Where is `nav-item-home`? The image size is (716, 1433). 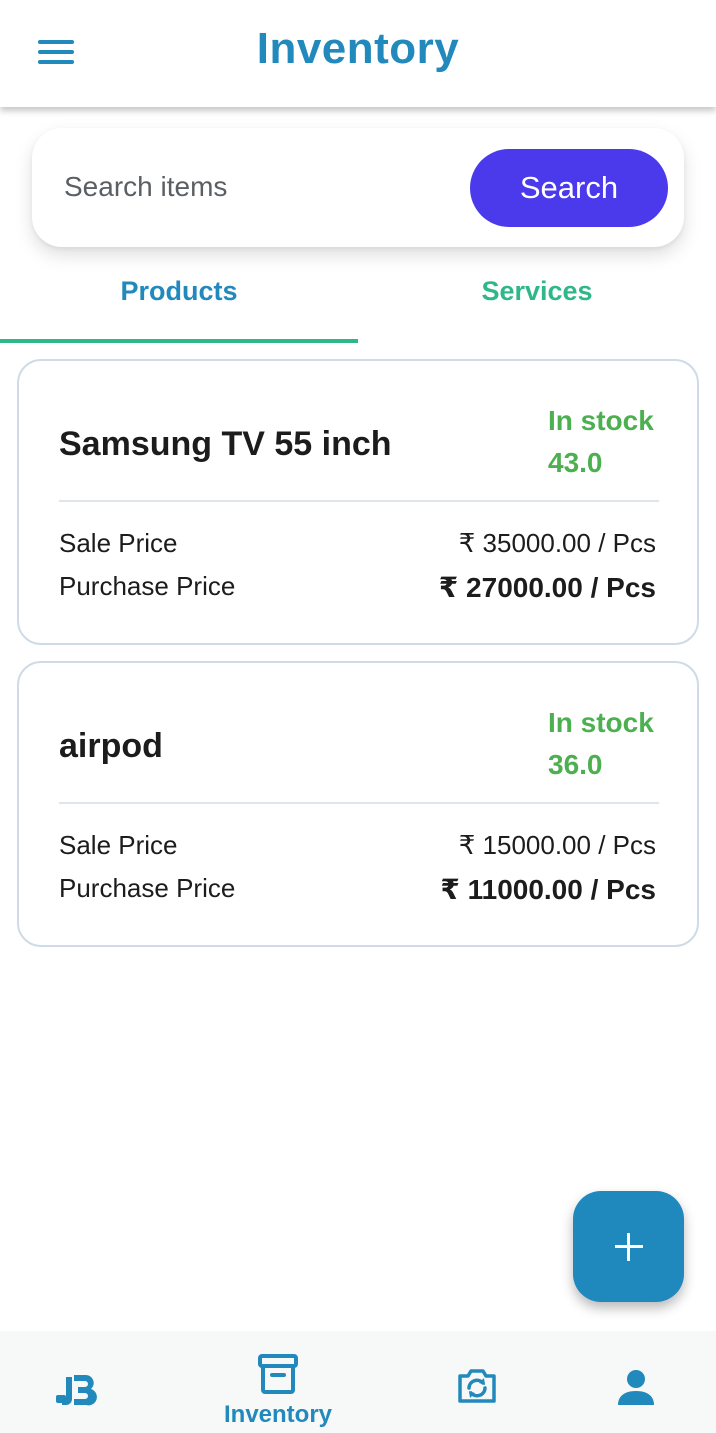 nav-item-home is located at coordinates (78, 1382).